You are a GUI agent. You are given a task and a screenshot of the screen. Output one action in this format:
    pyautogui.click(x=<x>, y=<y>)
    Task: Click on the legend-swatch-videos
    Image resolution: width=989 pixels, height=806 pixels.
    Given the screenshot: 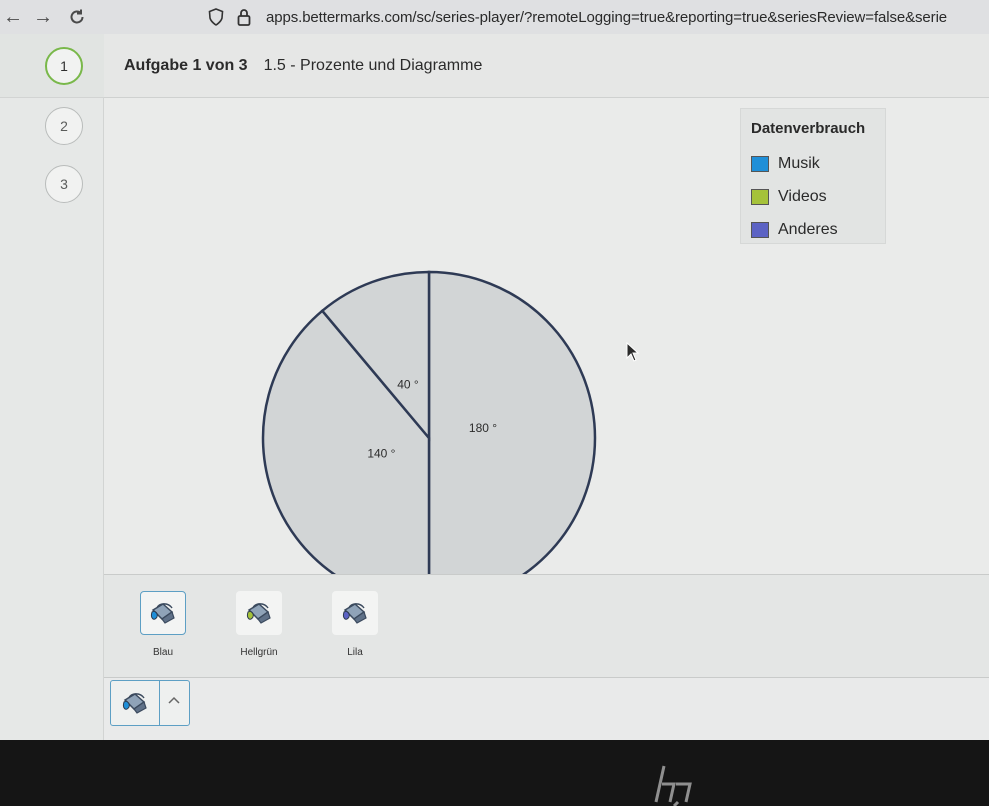 What is the action you would take?
    pyautogui.click(x=760, y=197)
    